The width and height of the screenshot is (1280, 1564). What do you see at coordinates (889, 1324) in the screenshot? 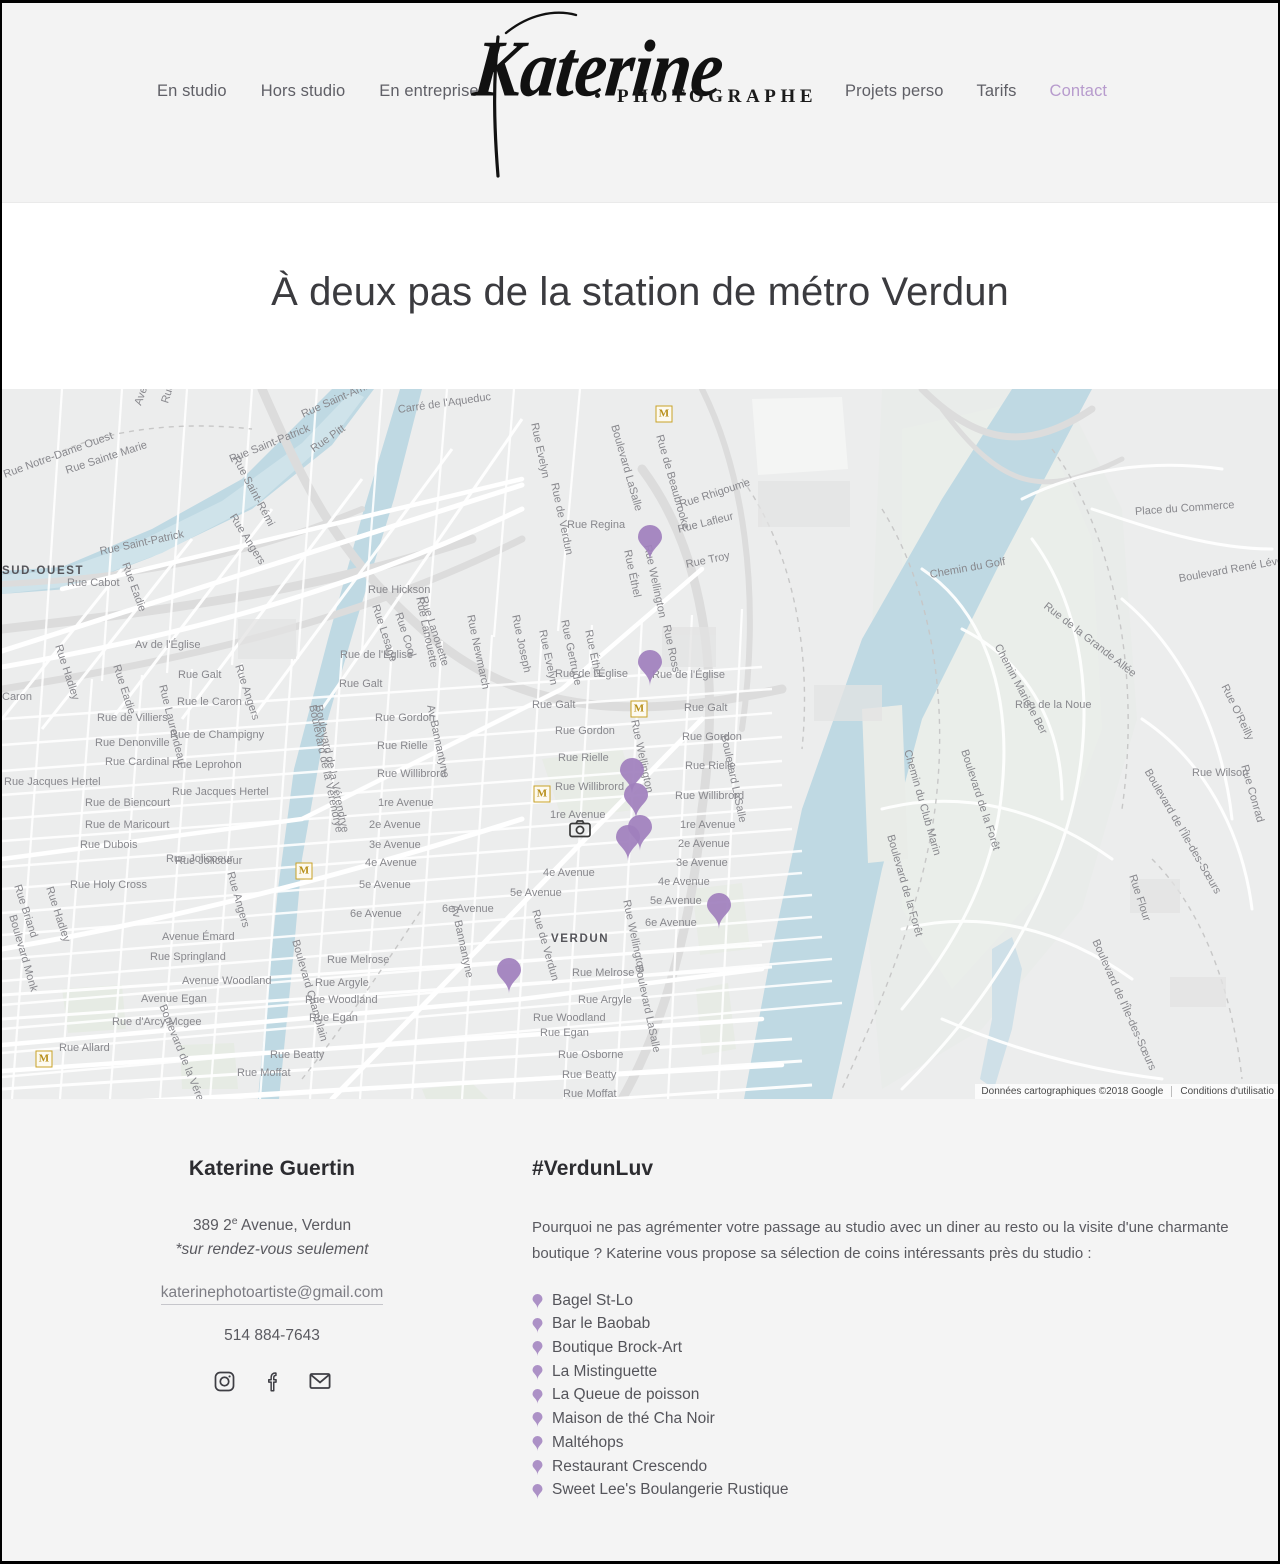
I see `place-list-item: Bar le Baobab` at bounding box center [889, 1324].